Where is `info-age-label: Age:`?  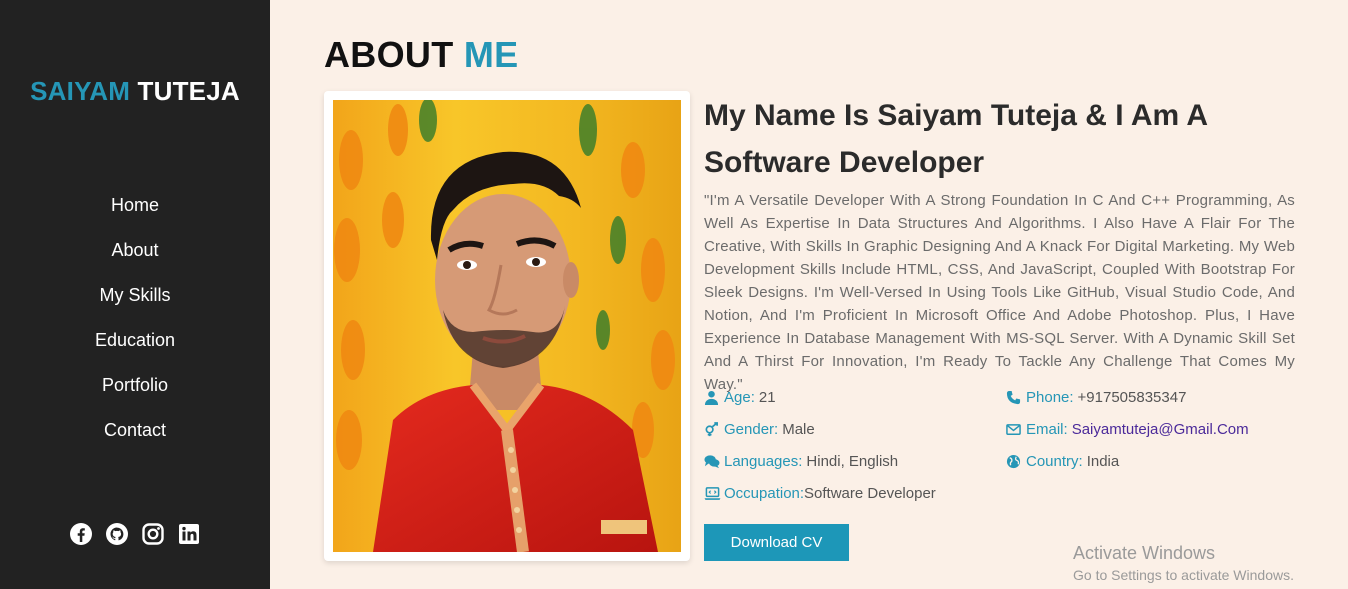
info-age-label: Age: is located at coordinates (739, 397).